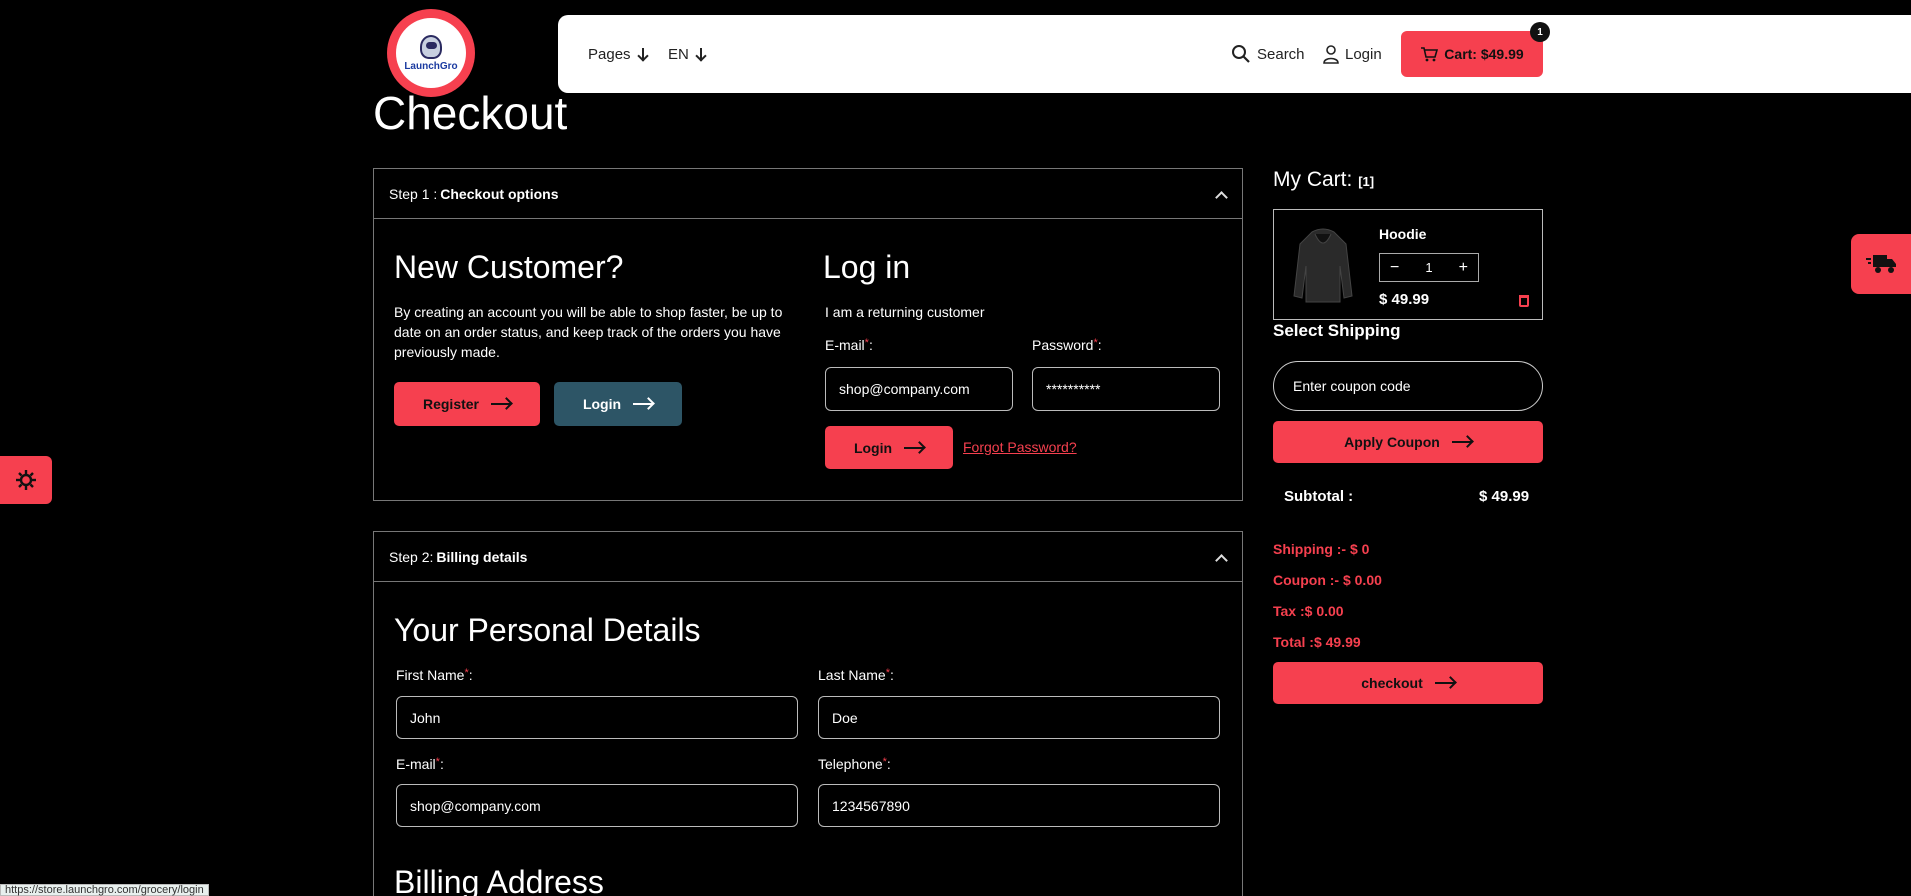  Describe the element at coordinates (1308, 611) in the screenshot. I see `tax-total: Tax :$ 0.00` at that location.